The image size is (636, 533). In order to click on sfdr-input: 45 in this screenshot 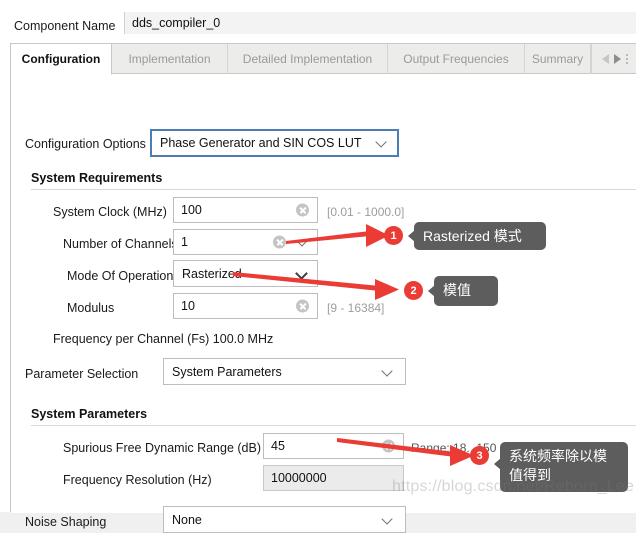, I will do `click(333, 446)`.